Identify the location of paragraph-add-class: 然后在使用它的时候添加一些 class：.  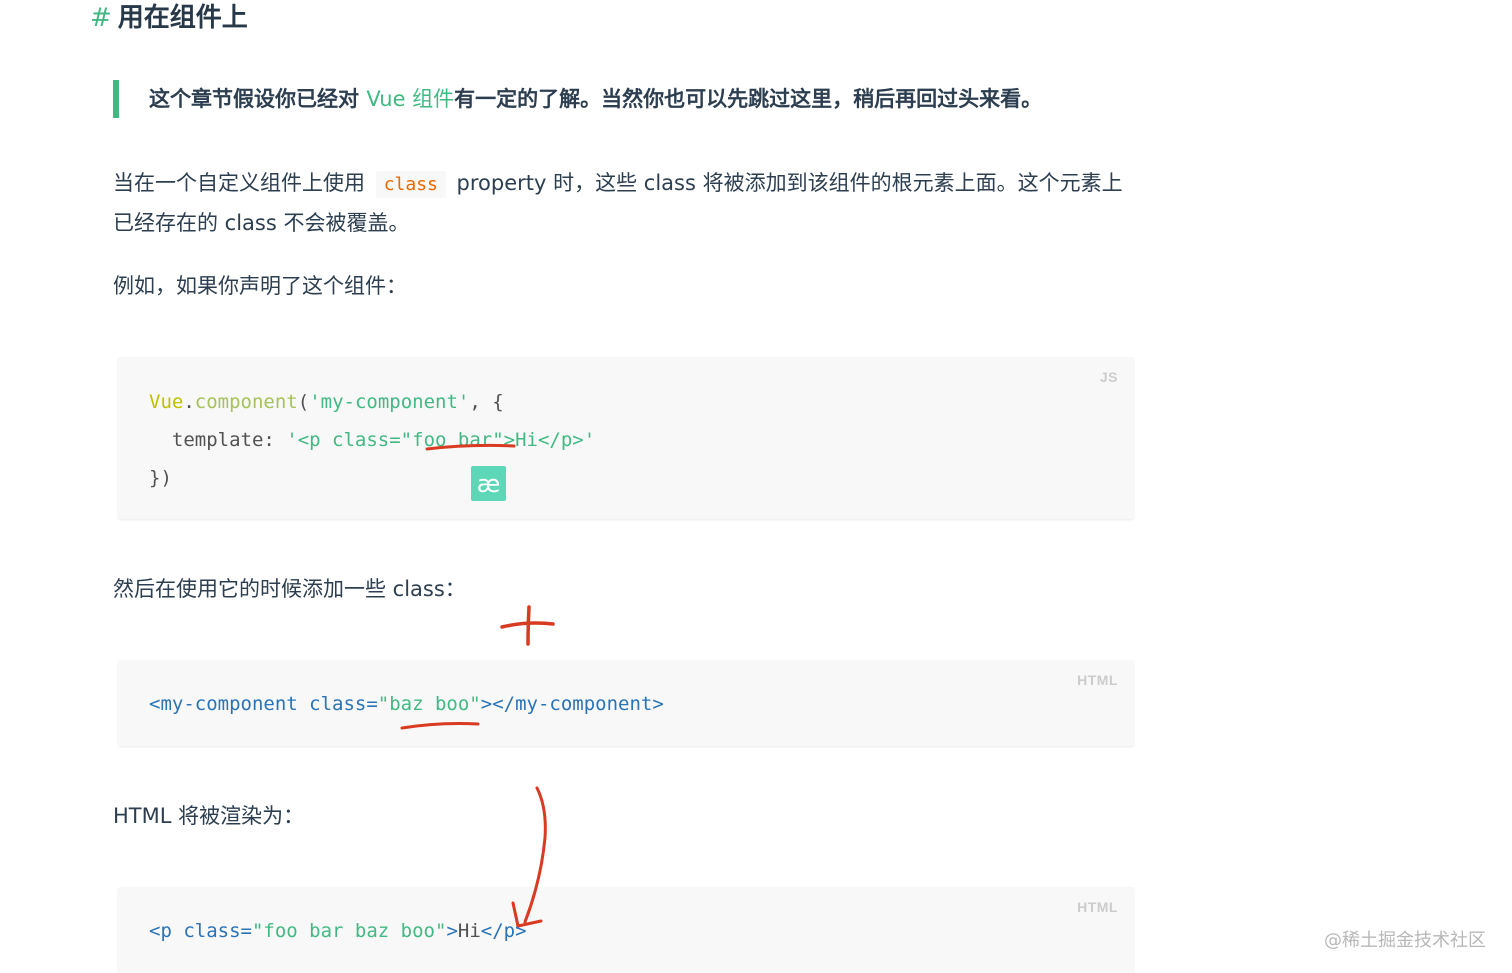
(289, 589).